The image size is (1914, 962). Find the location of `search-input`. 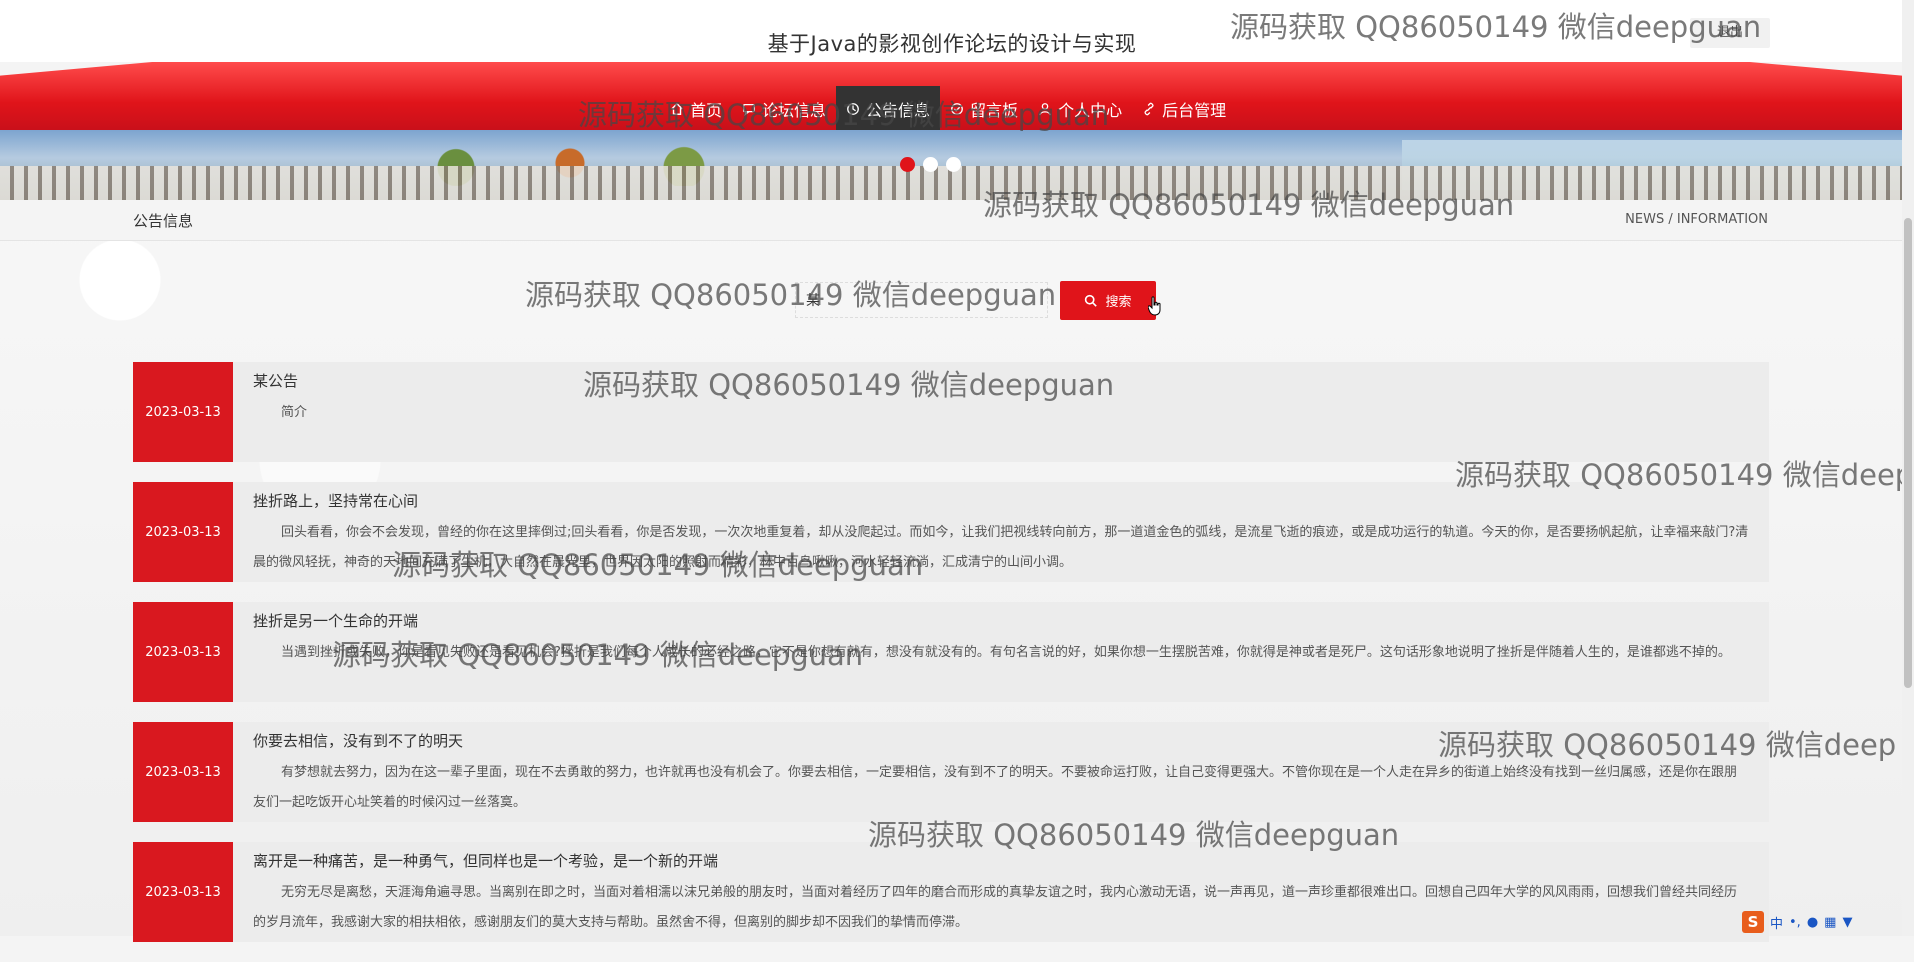

search-input is located at coordinates (921, 300).